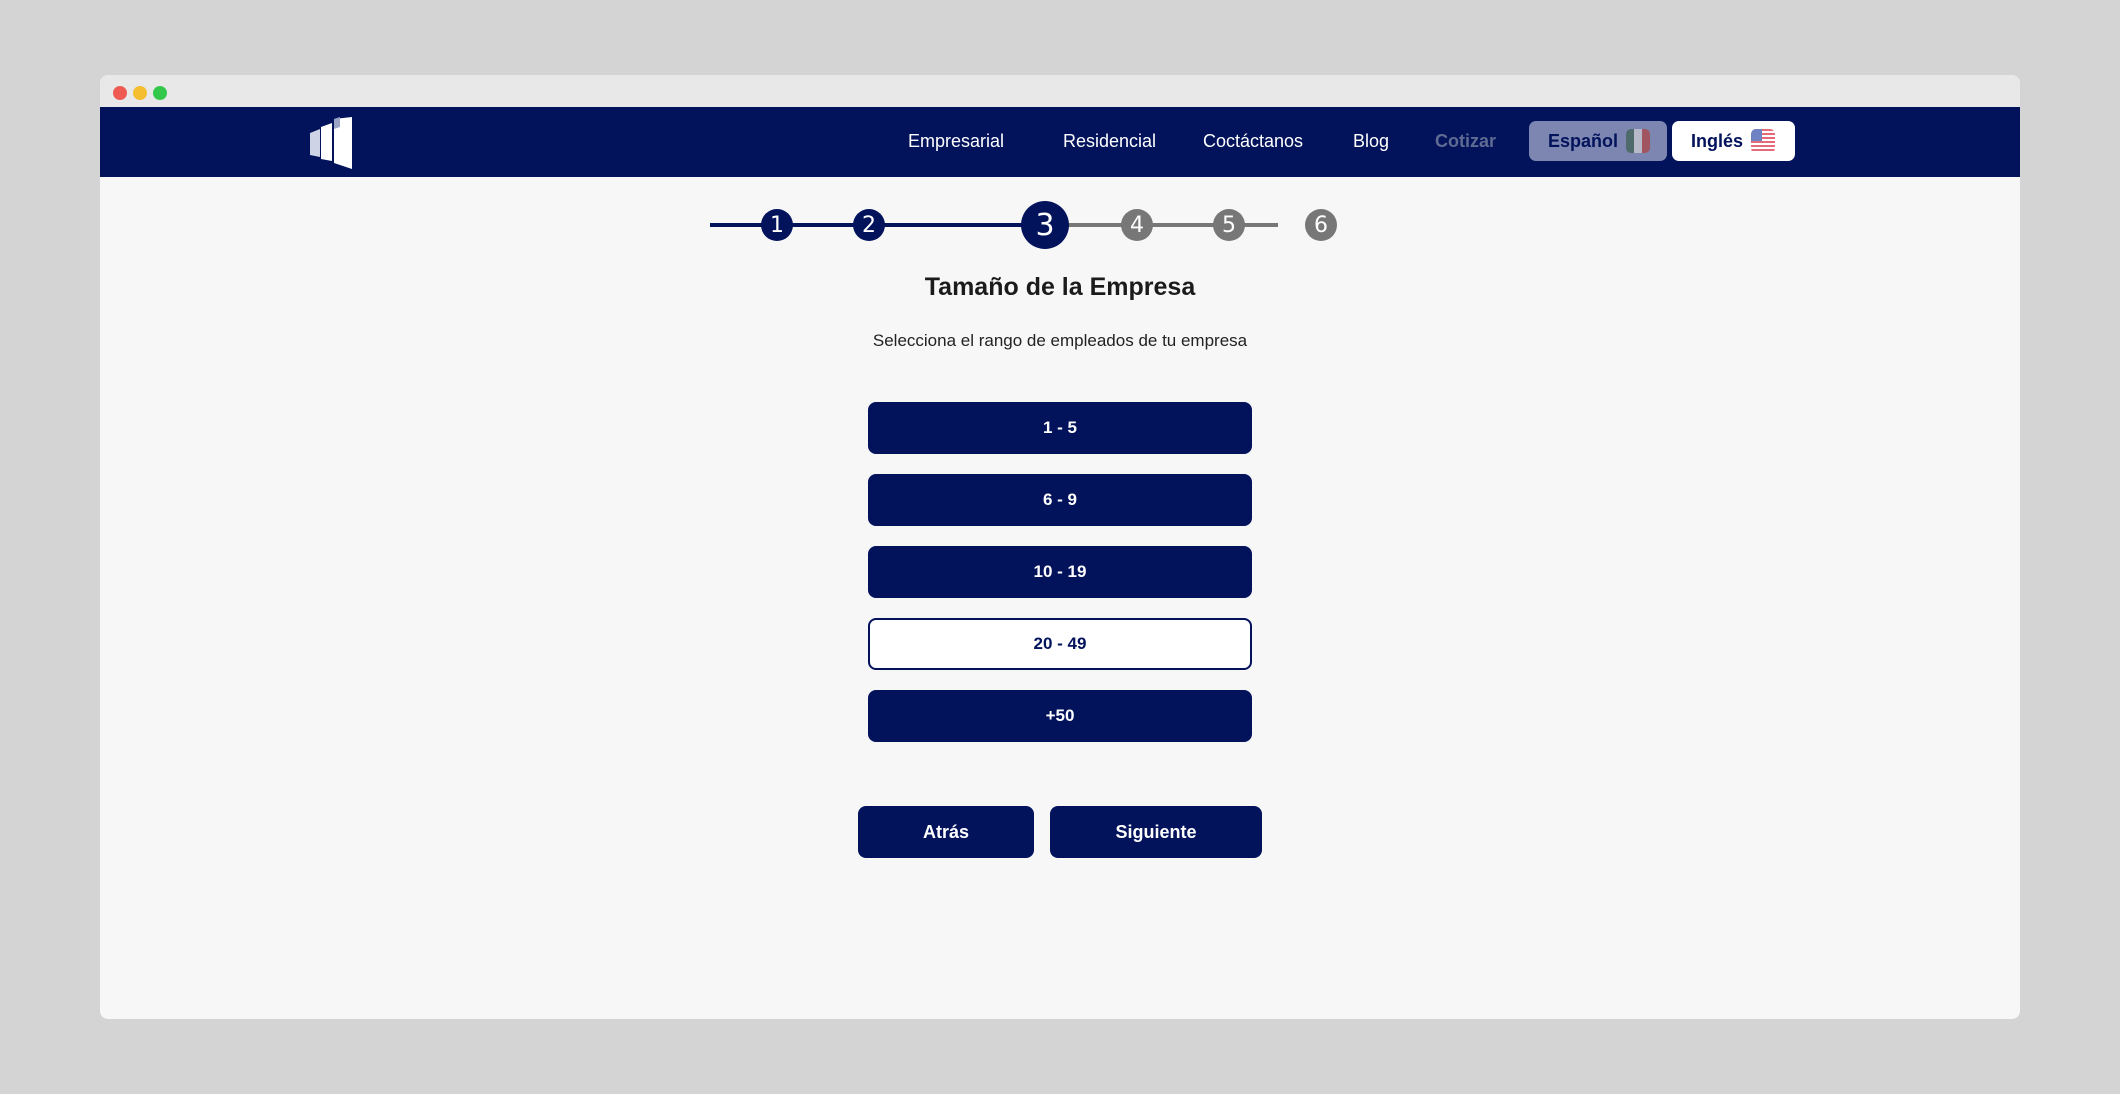 The height and width of the screenshot is (1094, 2120). What do you see at coordinates (1060, 644) in the screenshot?
I see `option-20-49-selected: 20 - 49` at bounding box center [1060, 644].